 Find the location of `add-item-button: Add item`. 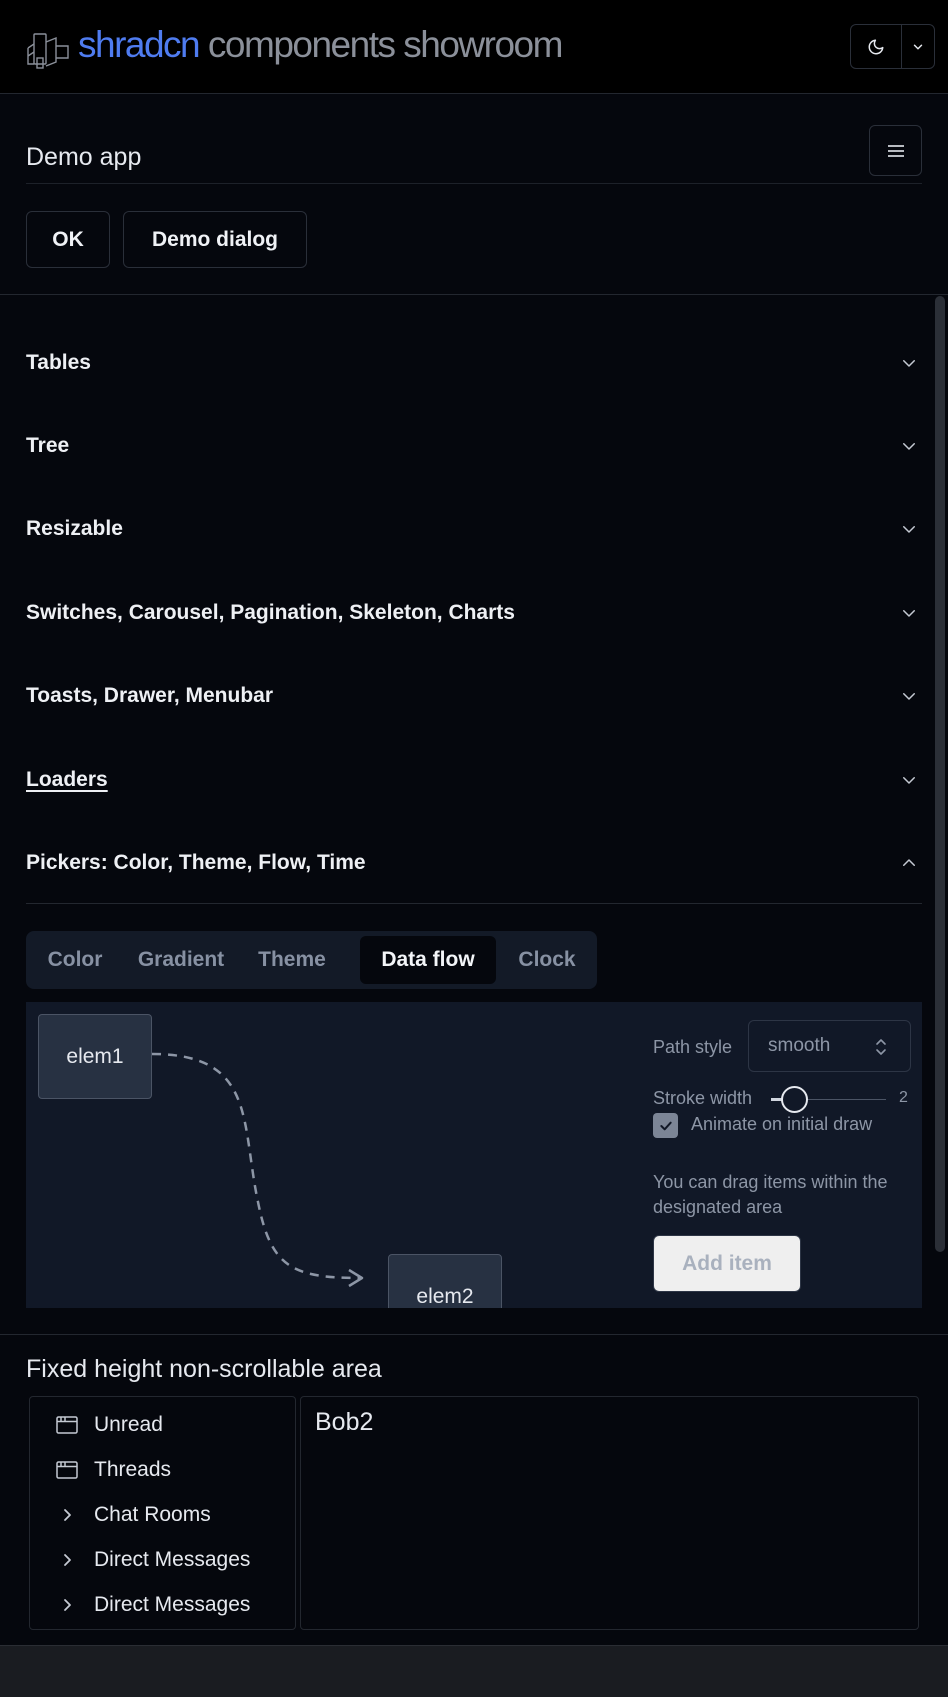

add-item-button: Add item is located at coordinates (727, 1263).